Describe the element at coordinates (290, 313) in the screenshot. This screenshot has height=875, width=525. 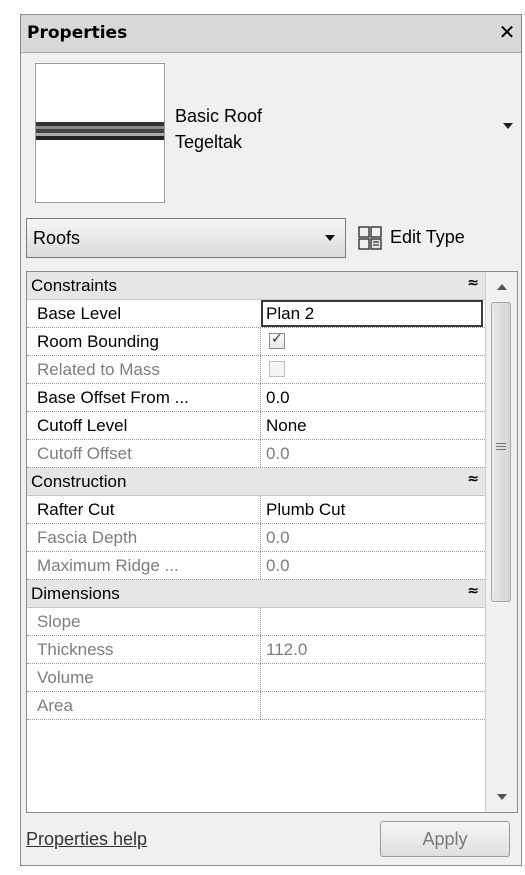
I see `property-value: Plan 2` at that location.